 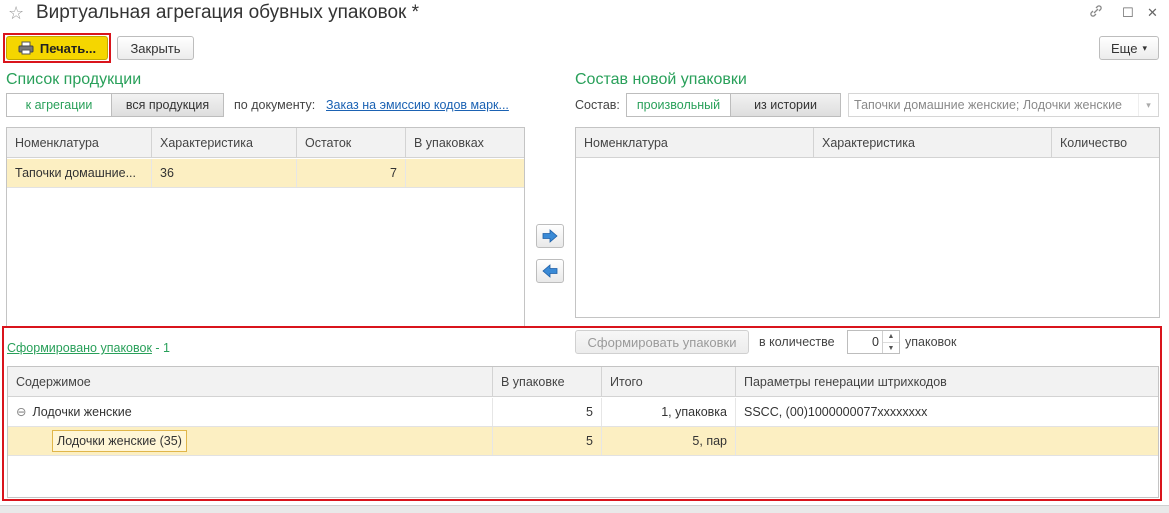 I want to click on toggle-arbitrary: произвольный, so click(x=678, y=105).